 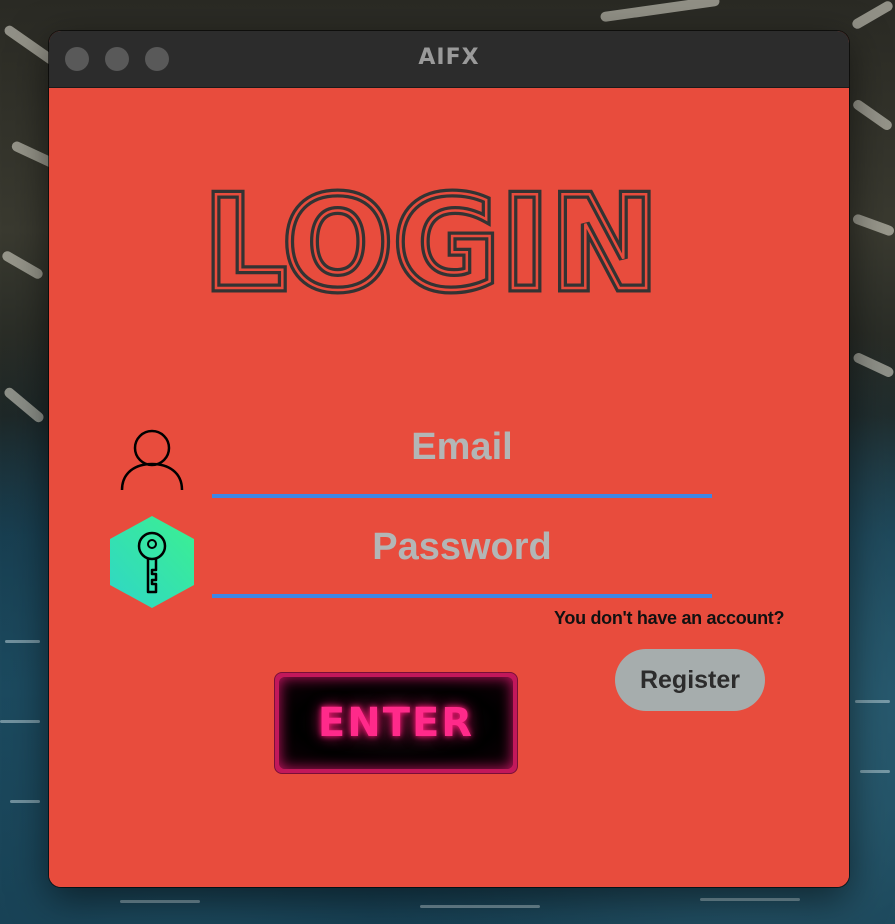 What do you see at coordinates (152, 460) in the screenshot?
I see `user-outline-icon` at bounding box center [152, 460].